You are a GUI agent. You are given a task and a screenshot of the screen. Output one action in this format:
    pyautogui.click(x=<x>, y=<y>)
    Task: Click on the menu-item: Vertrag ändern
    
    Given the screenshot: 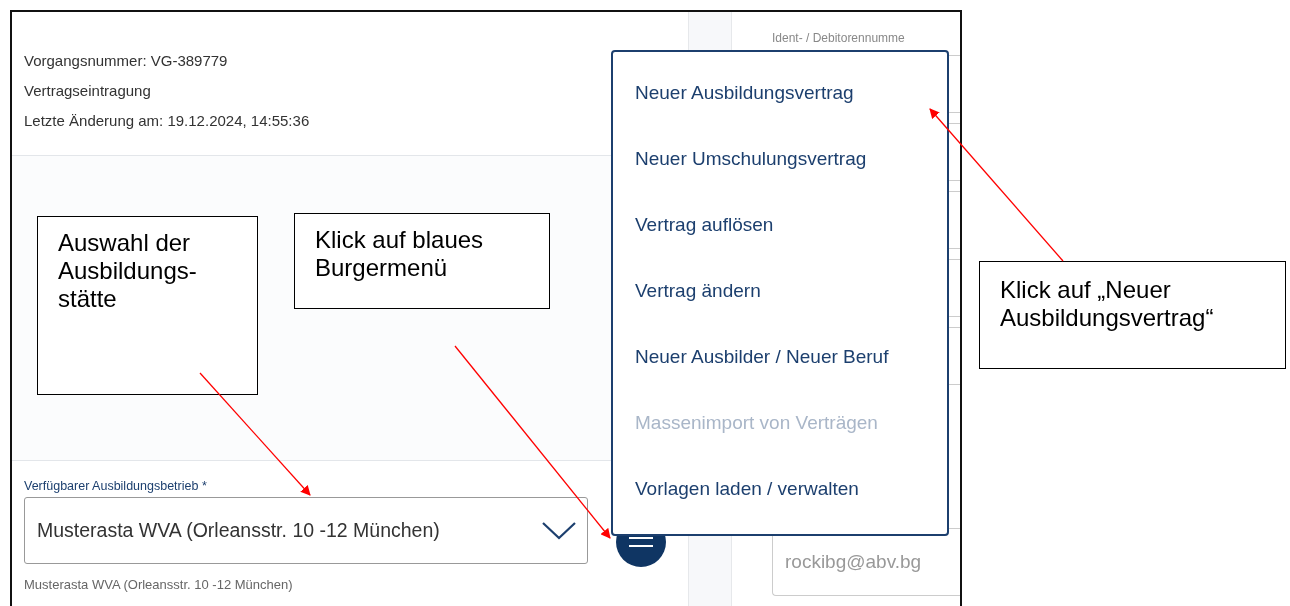 What is the action you would take?
    pyautogui.click(x=698, y=291)
    